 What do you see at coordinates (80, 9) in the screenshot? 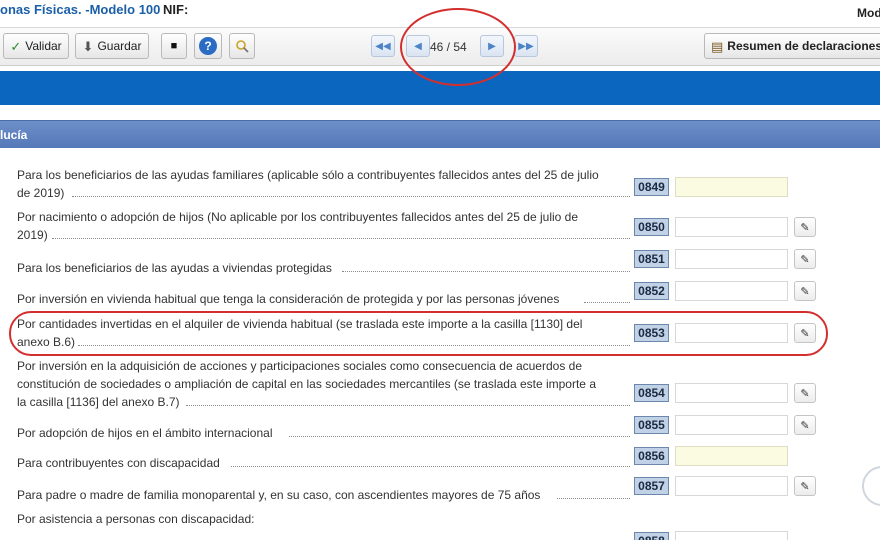
I see `app-title: onas Físicas. -Modelo 100` at bounding box center [80, 9].